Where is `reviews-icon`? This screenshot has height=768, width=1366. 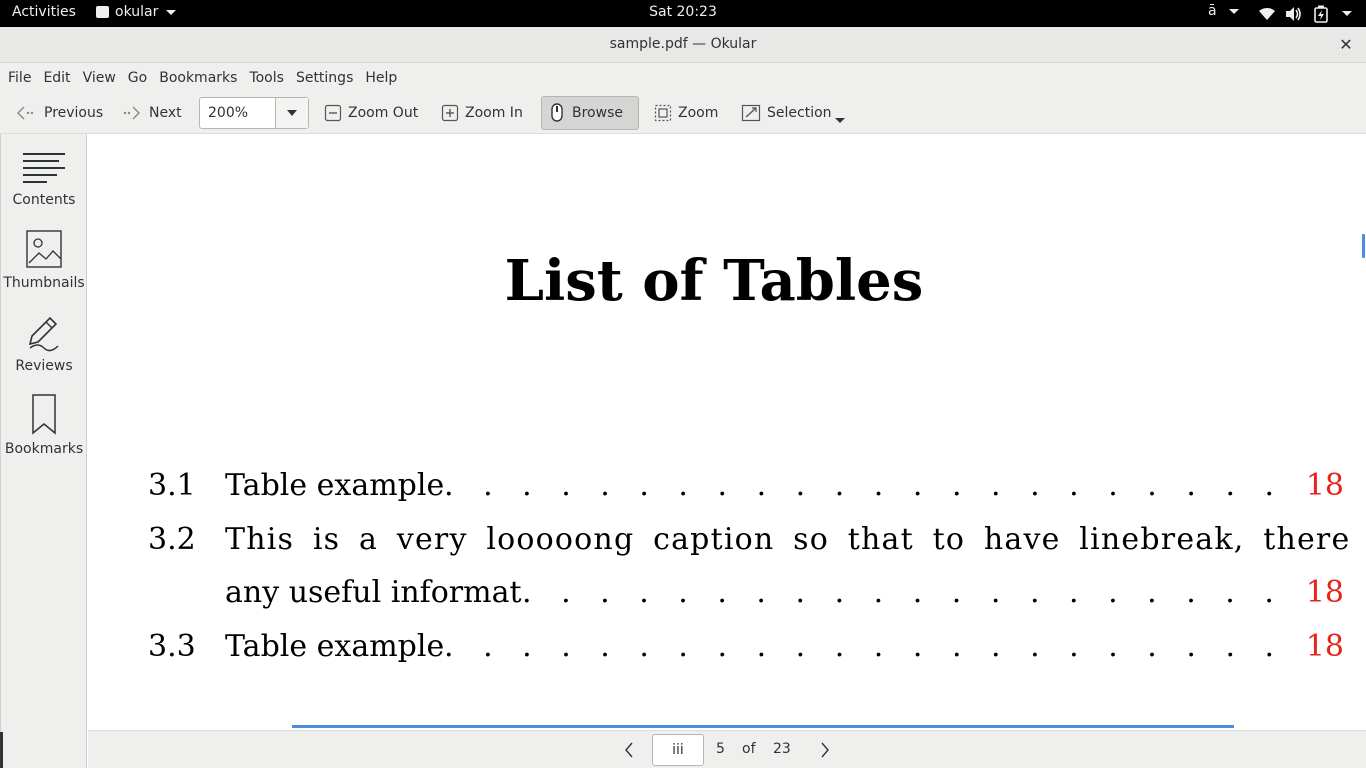
reviews-icon is located at coordinates (44, 331).